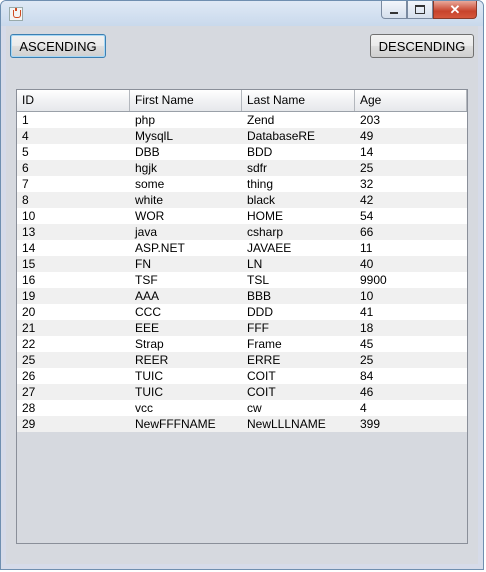 The image size is (486, 572). Describe the element at coordinates (411, 152) in the screenshot. I see `cell-age: 14` at that location.